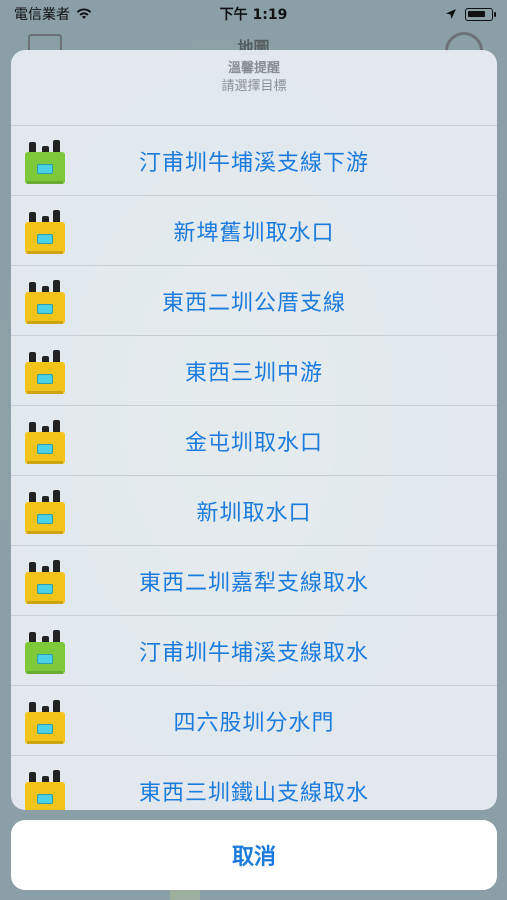  I want to click on sheet-option: 東西二圳公厝支線, so click(254, 301).